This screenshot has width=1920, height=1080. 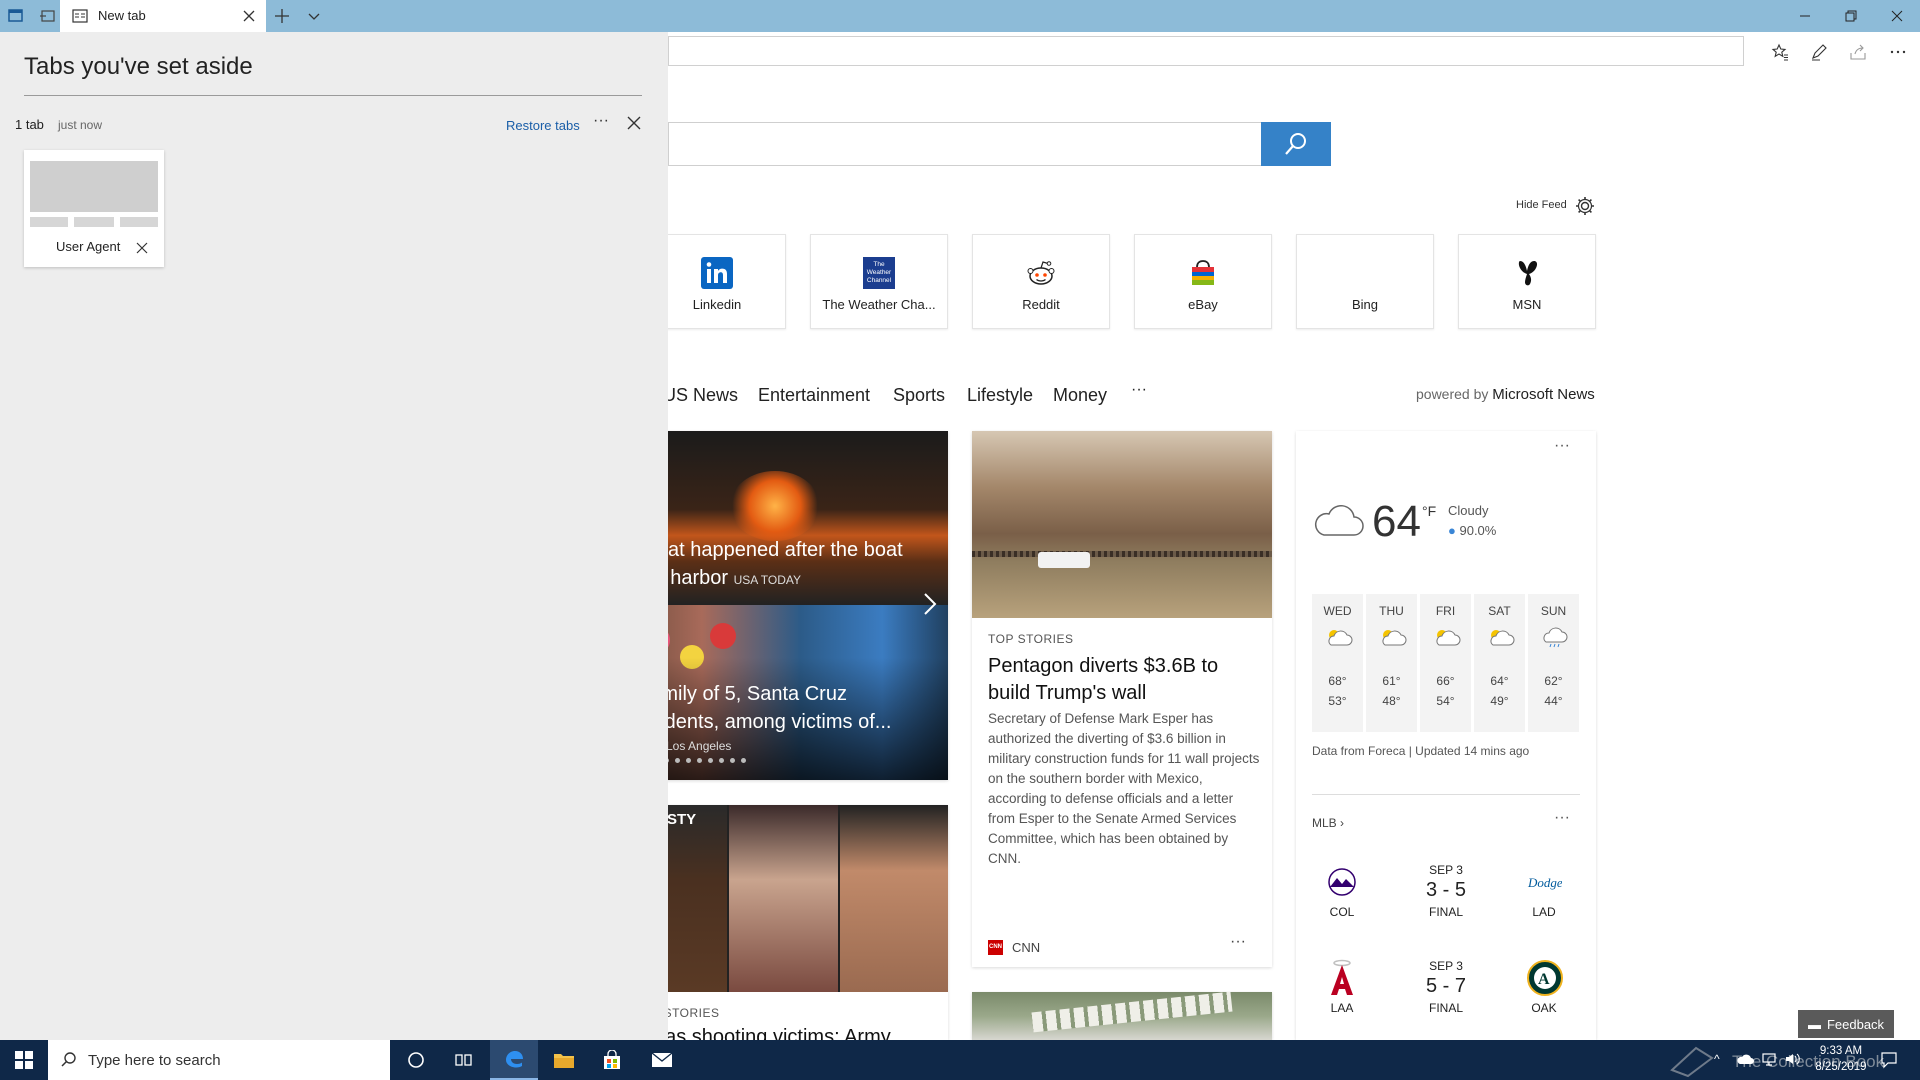 What do you see at coordinates (94, 186) in the screenshot?
I see `thumbnail-preview` at bounding box center [94, 186].